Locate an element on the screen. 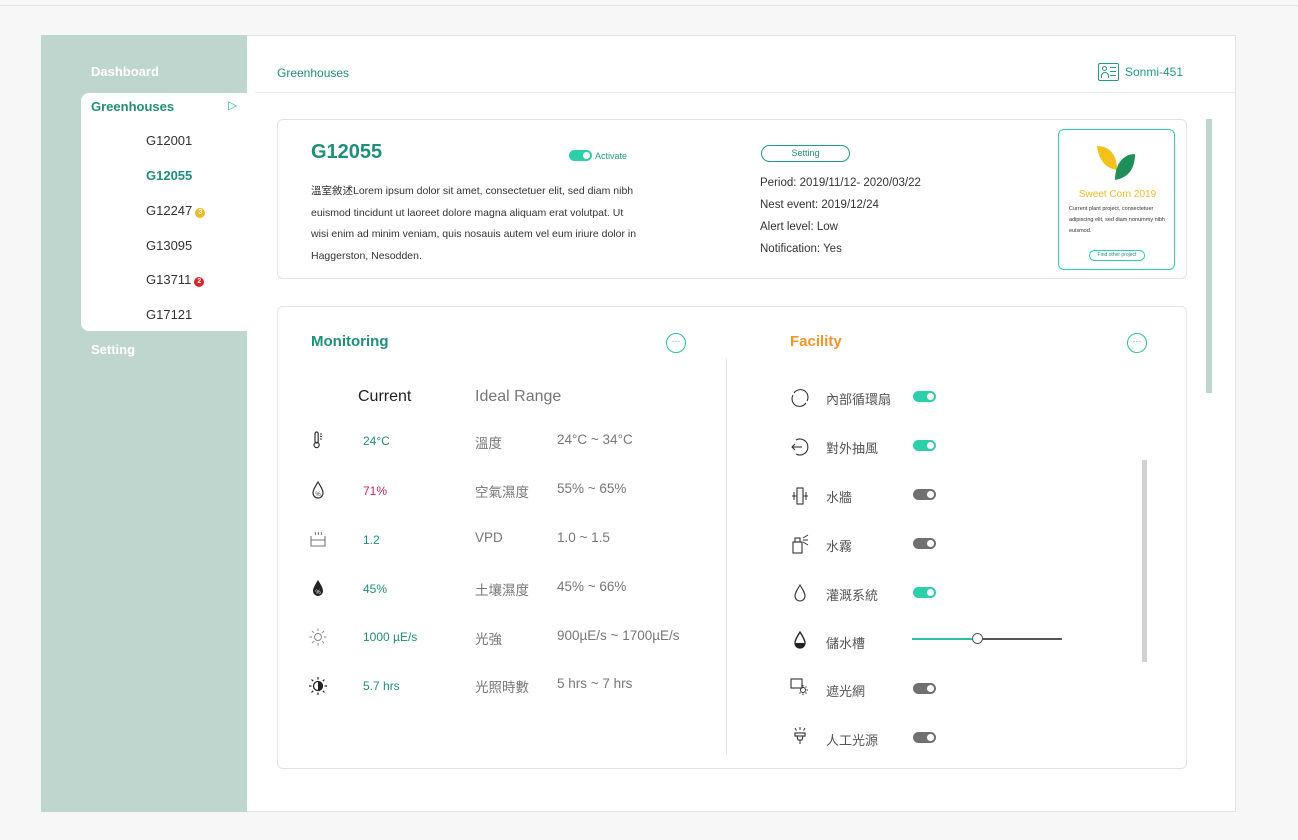  greenhouse-title: G12055 is located at coordinates (347, 152).